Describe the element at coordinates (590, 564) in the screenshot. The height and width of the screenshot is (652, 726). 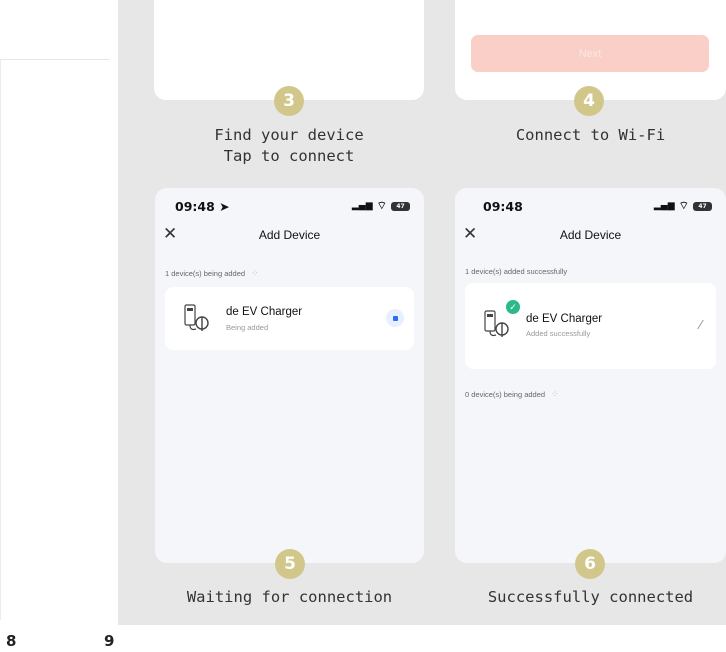
I see `step6-badge: 6` at that location.